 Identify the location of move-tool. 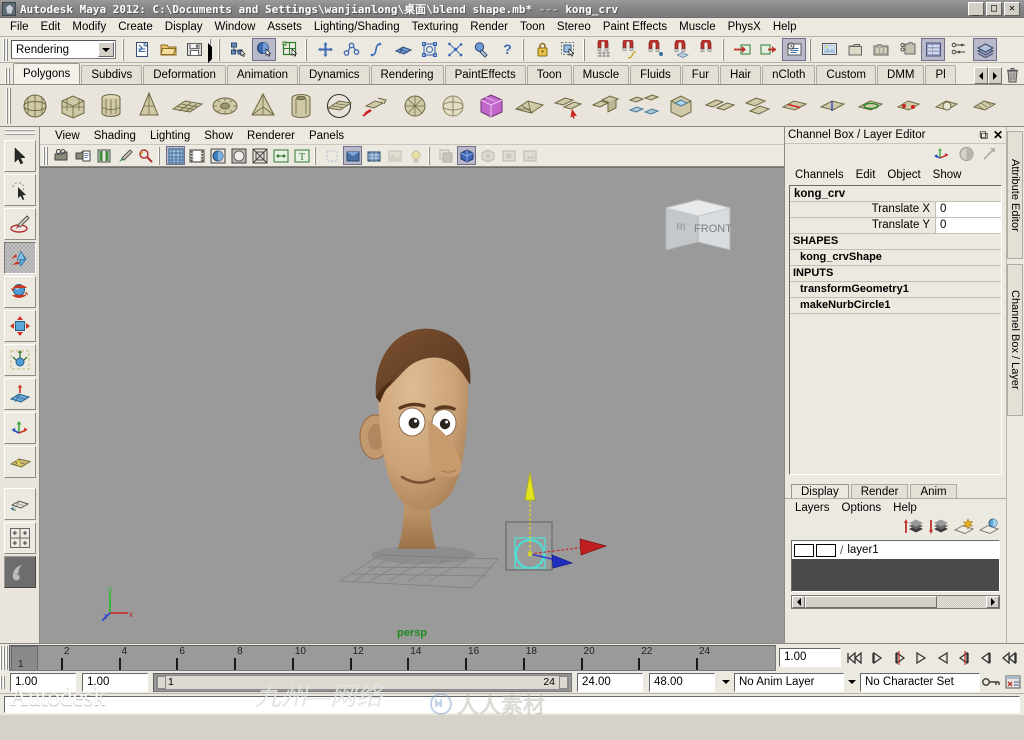
(19, 258).